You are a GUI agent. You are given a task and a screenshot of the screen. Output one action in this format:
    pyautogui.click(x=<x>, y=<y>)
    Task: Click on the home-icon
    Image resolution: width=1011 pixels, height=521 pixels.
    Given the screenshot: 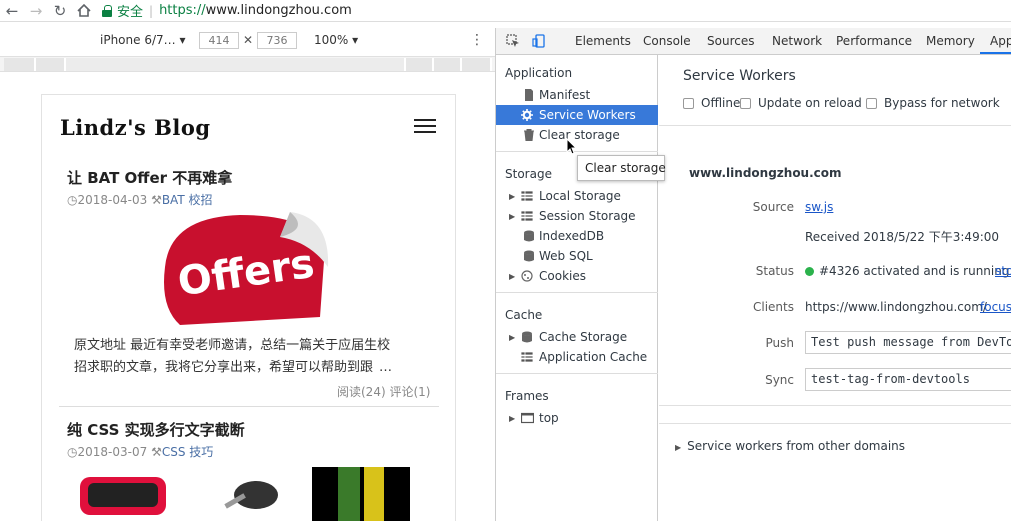 What is the action you would take?
    pyautogui.click(x=84, y=11)
    